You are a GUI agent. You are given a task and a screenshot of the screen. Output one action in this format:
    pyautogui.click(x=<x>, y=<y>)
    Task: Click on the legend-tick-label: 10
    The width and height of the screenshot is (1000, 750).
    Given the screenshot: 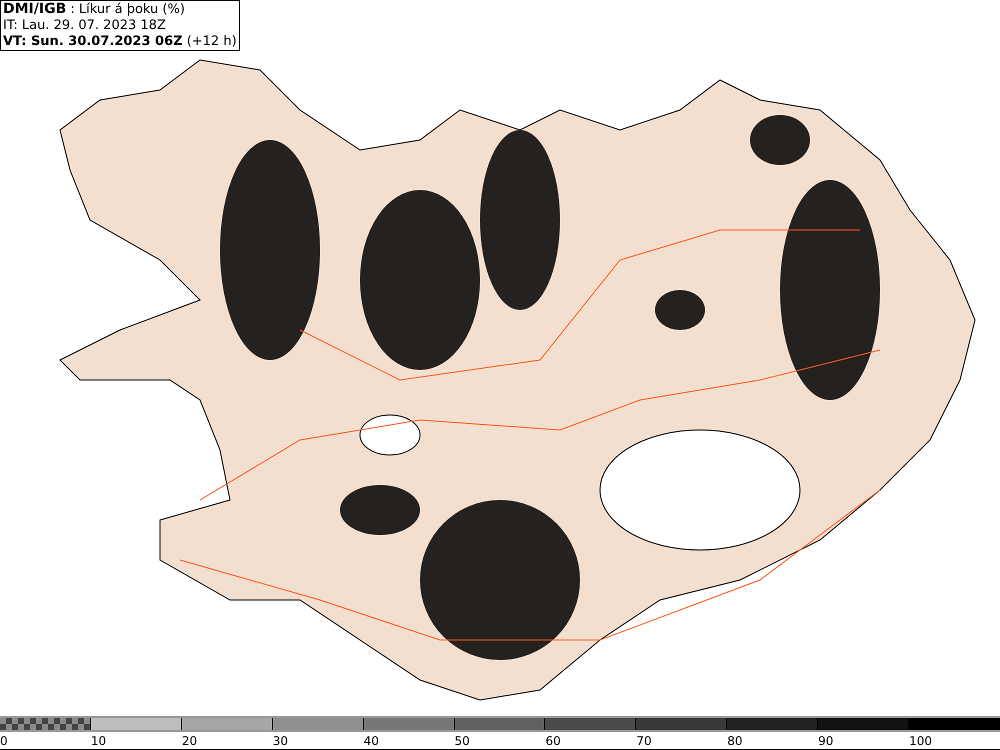 What is the action you would take?
    pyautogui.click(x=98, y=741)
    